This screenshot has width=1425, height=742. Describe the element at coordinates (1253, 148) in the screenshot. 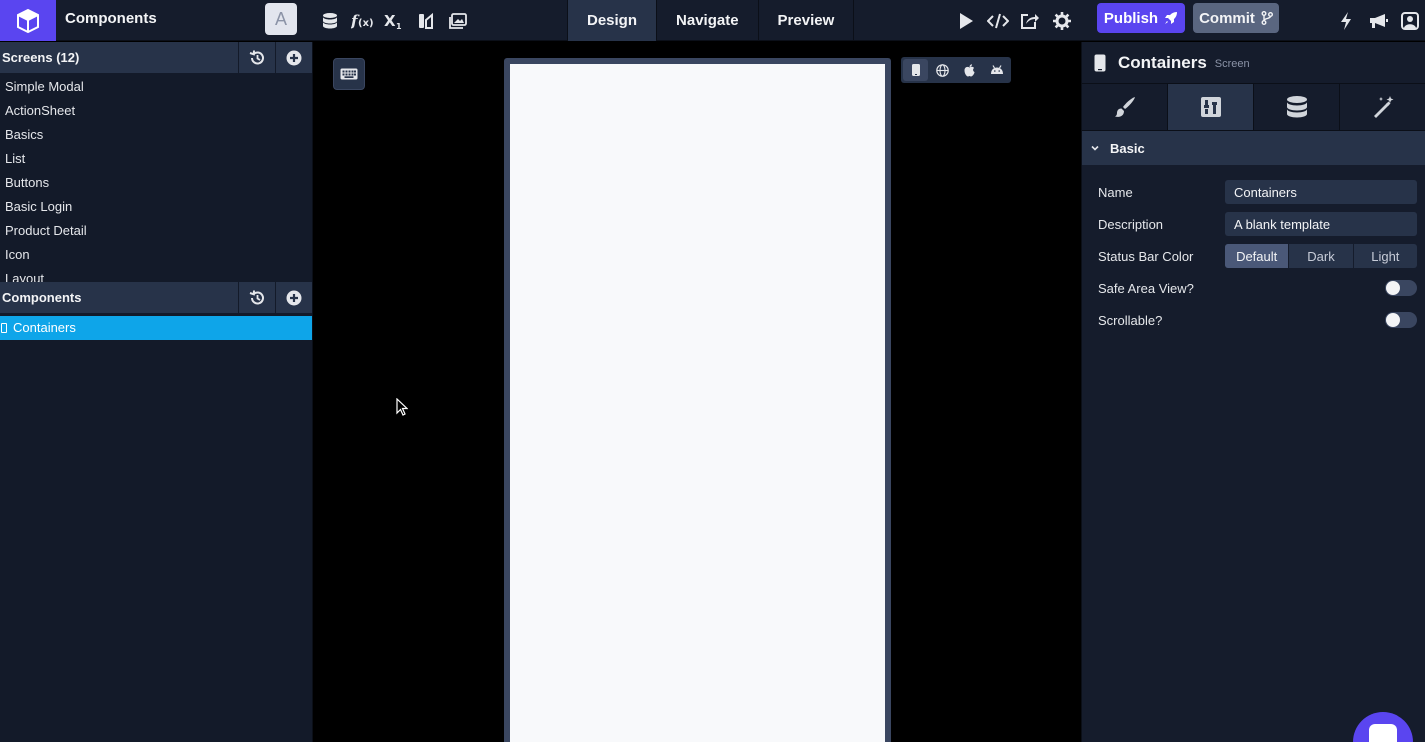

I see `basic-section-header: Basic` at that location.